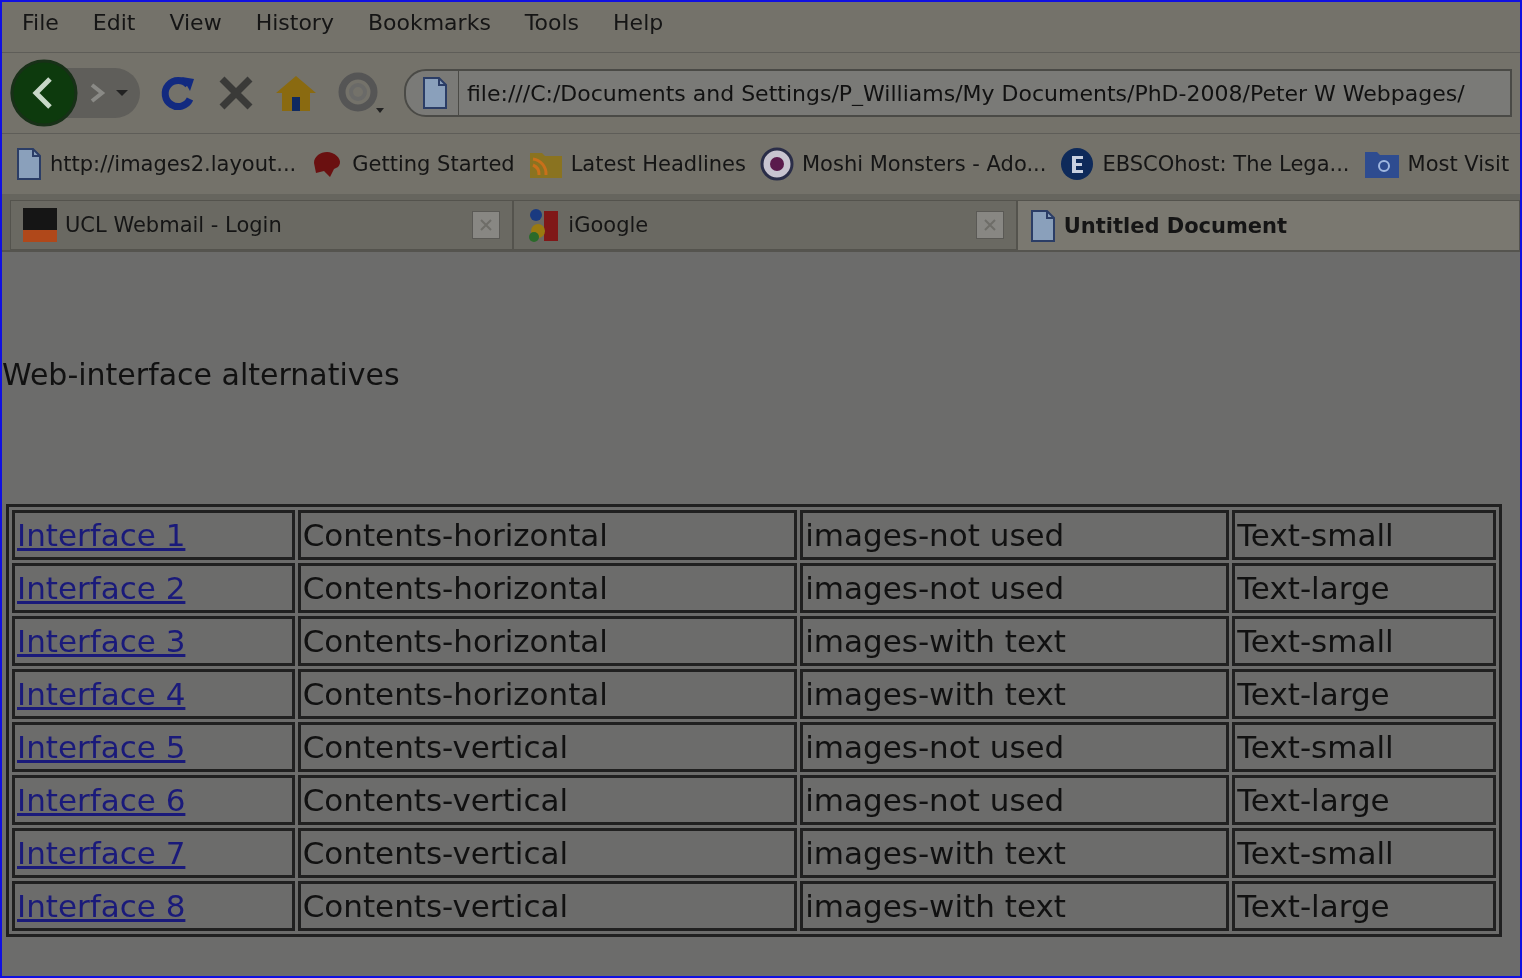 The height and width of the screenshot is (978, 1522). I want to click on menu-item: Tools, so click(552, 27).